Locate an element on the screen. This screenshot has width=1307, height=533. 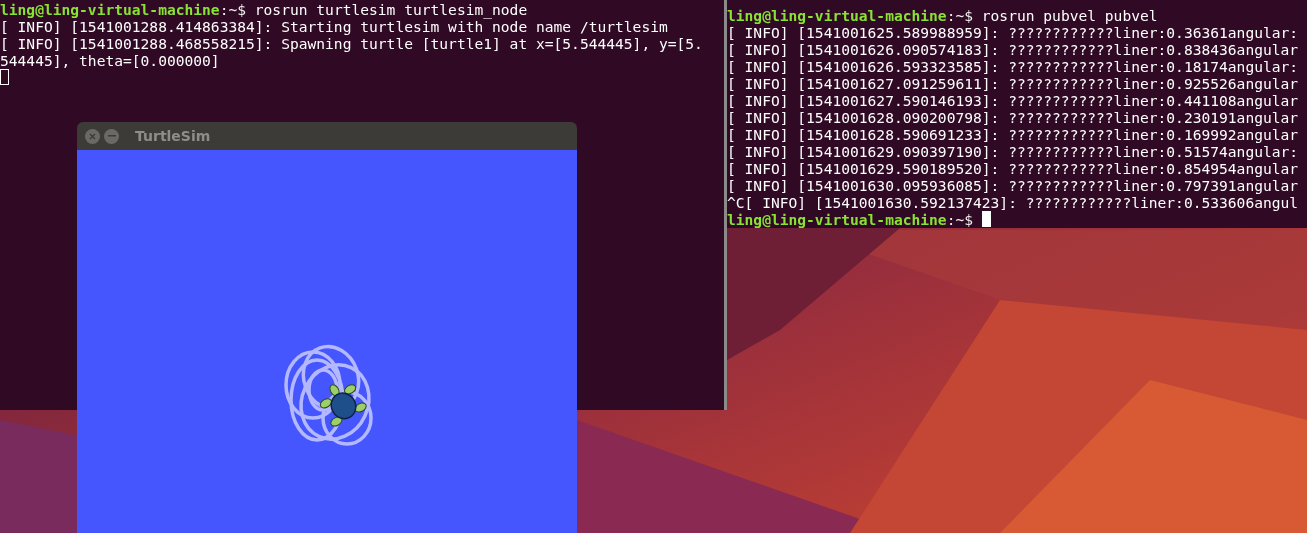
terminal-line: [ INFO] [1541001625.589988959]: ????????????liner:0.36361angular: is located at coordinates (1013, 32).